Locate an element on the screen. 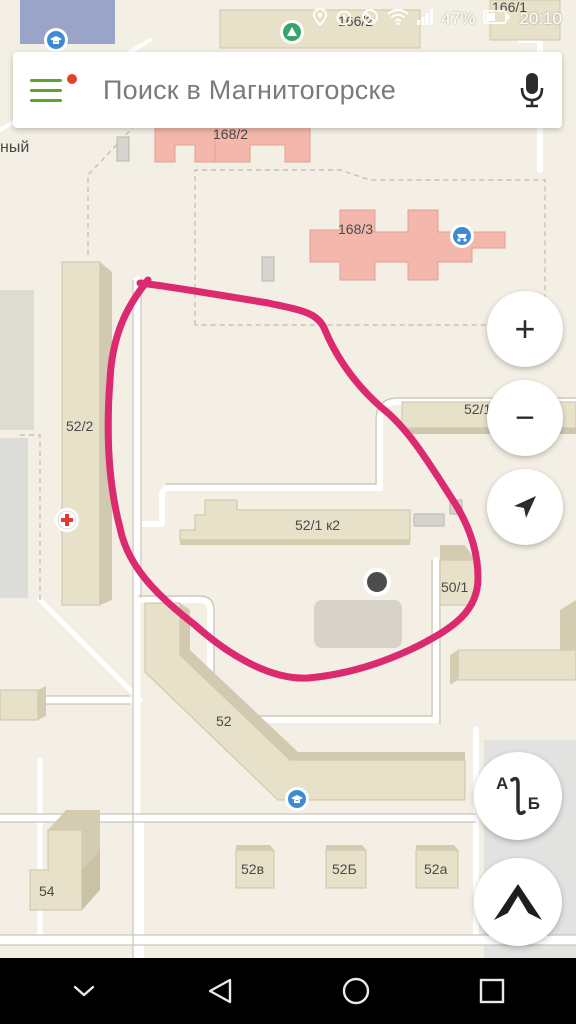 The image size is (576, 1024). locate-button is located at coordinates (525, 507).